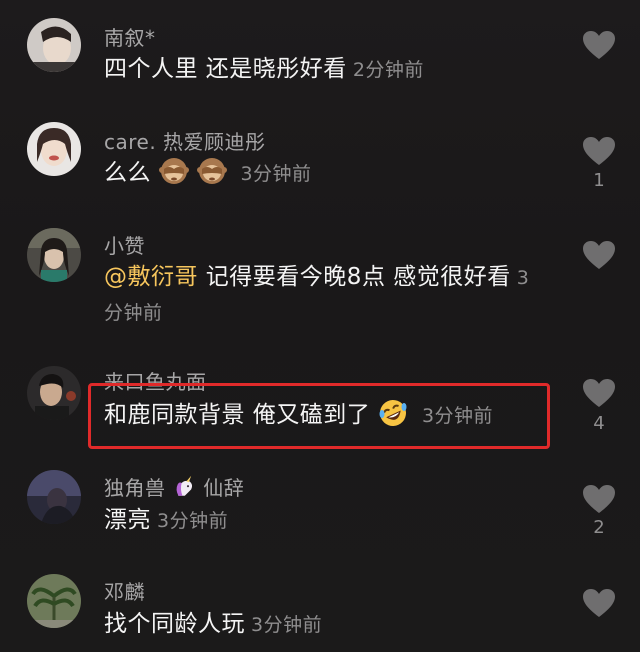  I want to click on like-count: 1, so click(599, 180).